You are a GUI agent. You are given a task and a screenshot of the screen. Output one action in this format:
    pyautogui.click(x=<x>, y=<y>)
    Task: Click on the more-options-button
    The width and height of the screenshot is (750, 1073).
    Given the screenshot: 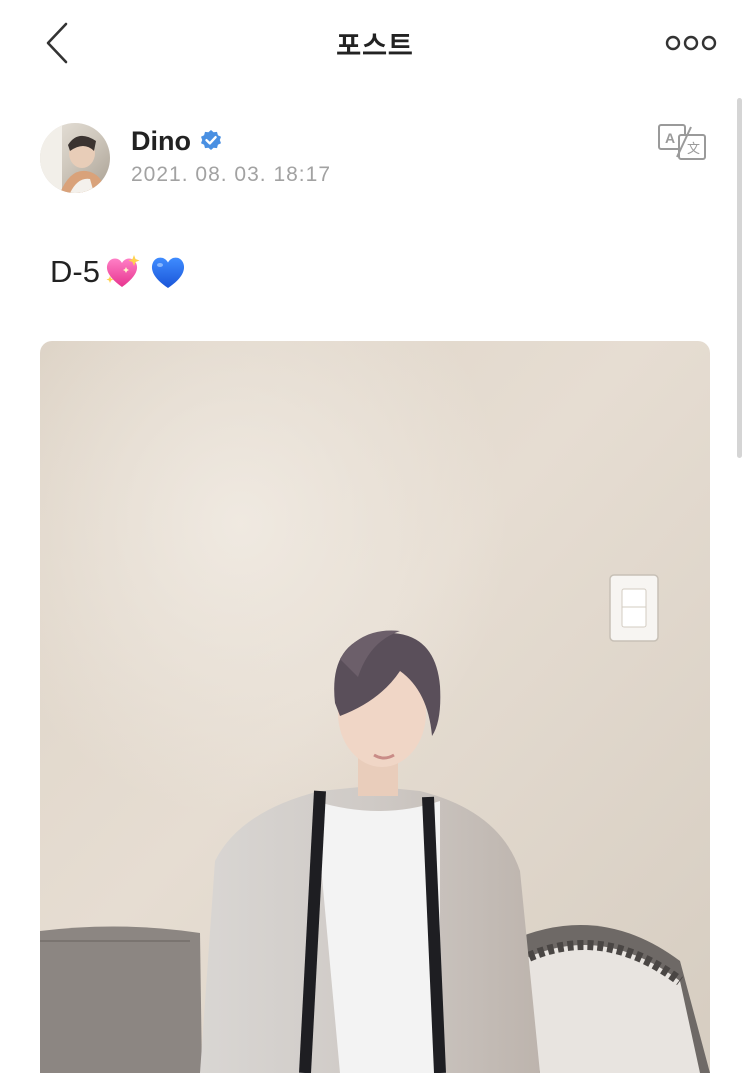 What is the action you would take?
    pyautogui.click(x=691, y=43)
    